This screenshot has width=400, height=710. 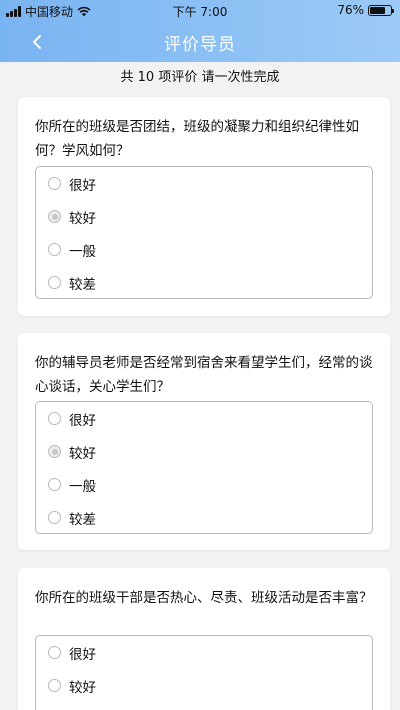 I want to click on question-text: 你的辅导员老师是否经常到宿舍来看望学生们，经常的谈心谈话，关心学生们？, so click(x=204, y=375).